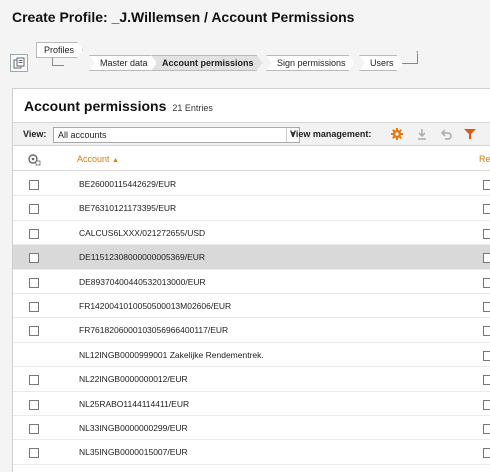 Image resolution: width=490 pixels, height=472 pixels. Describe the element at coordinates (59, 50) in the screenshot. I see `crumb-profiles: Profiles` at that location.